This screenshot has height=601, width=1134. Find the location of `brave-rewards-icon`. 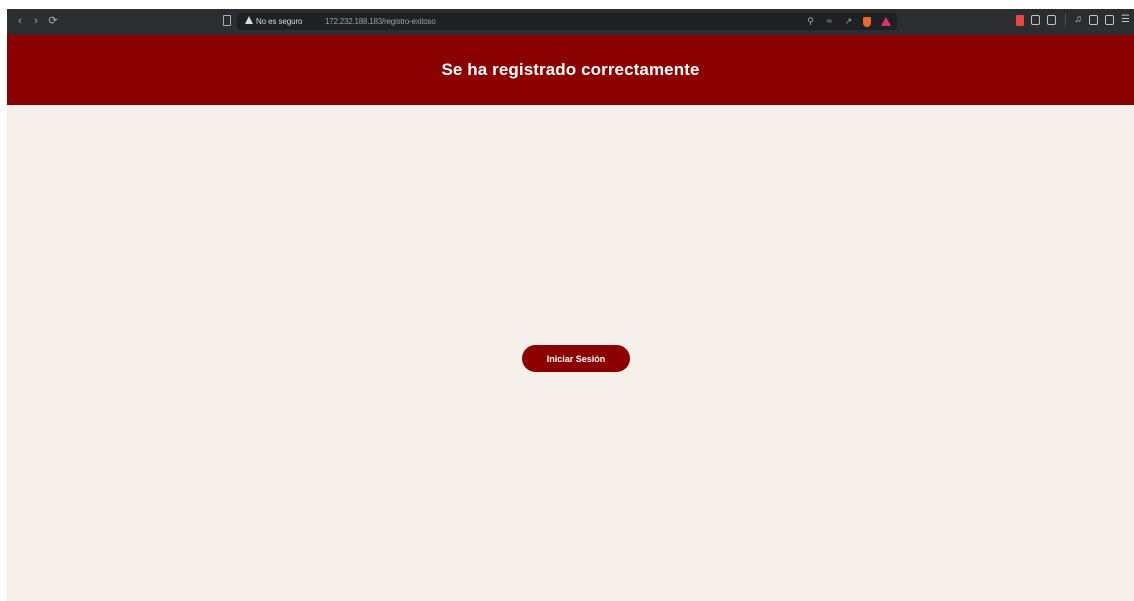

brave-rewards-icon is located at coordinates (886, 21).